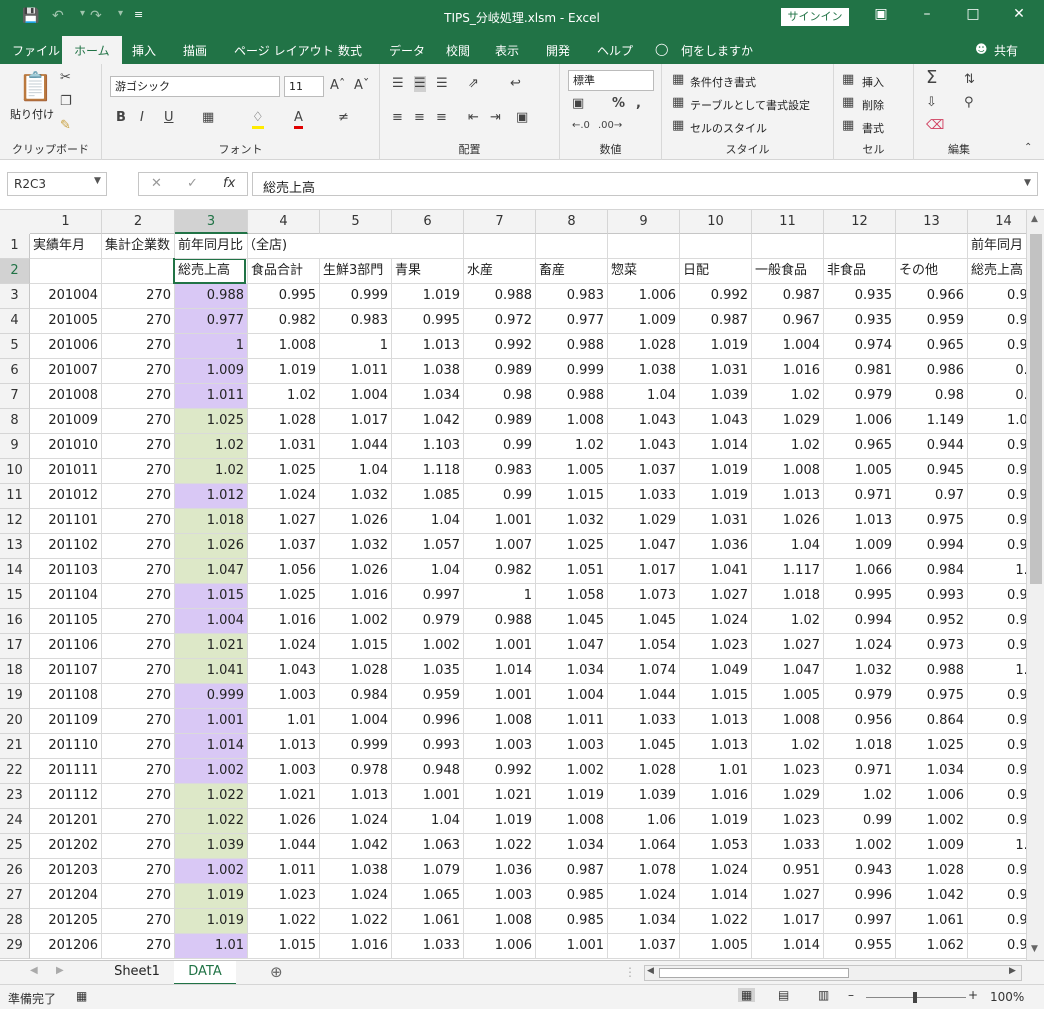 The image size is (1044, 1009). What do you see at coordinates (211, 346) in the screenshot?
I see `cell: 1` at bounding box center [211, 346].